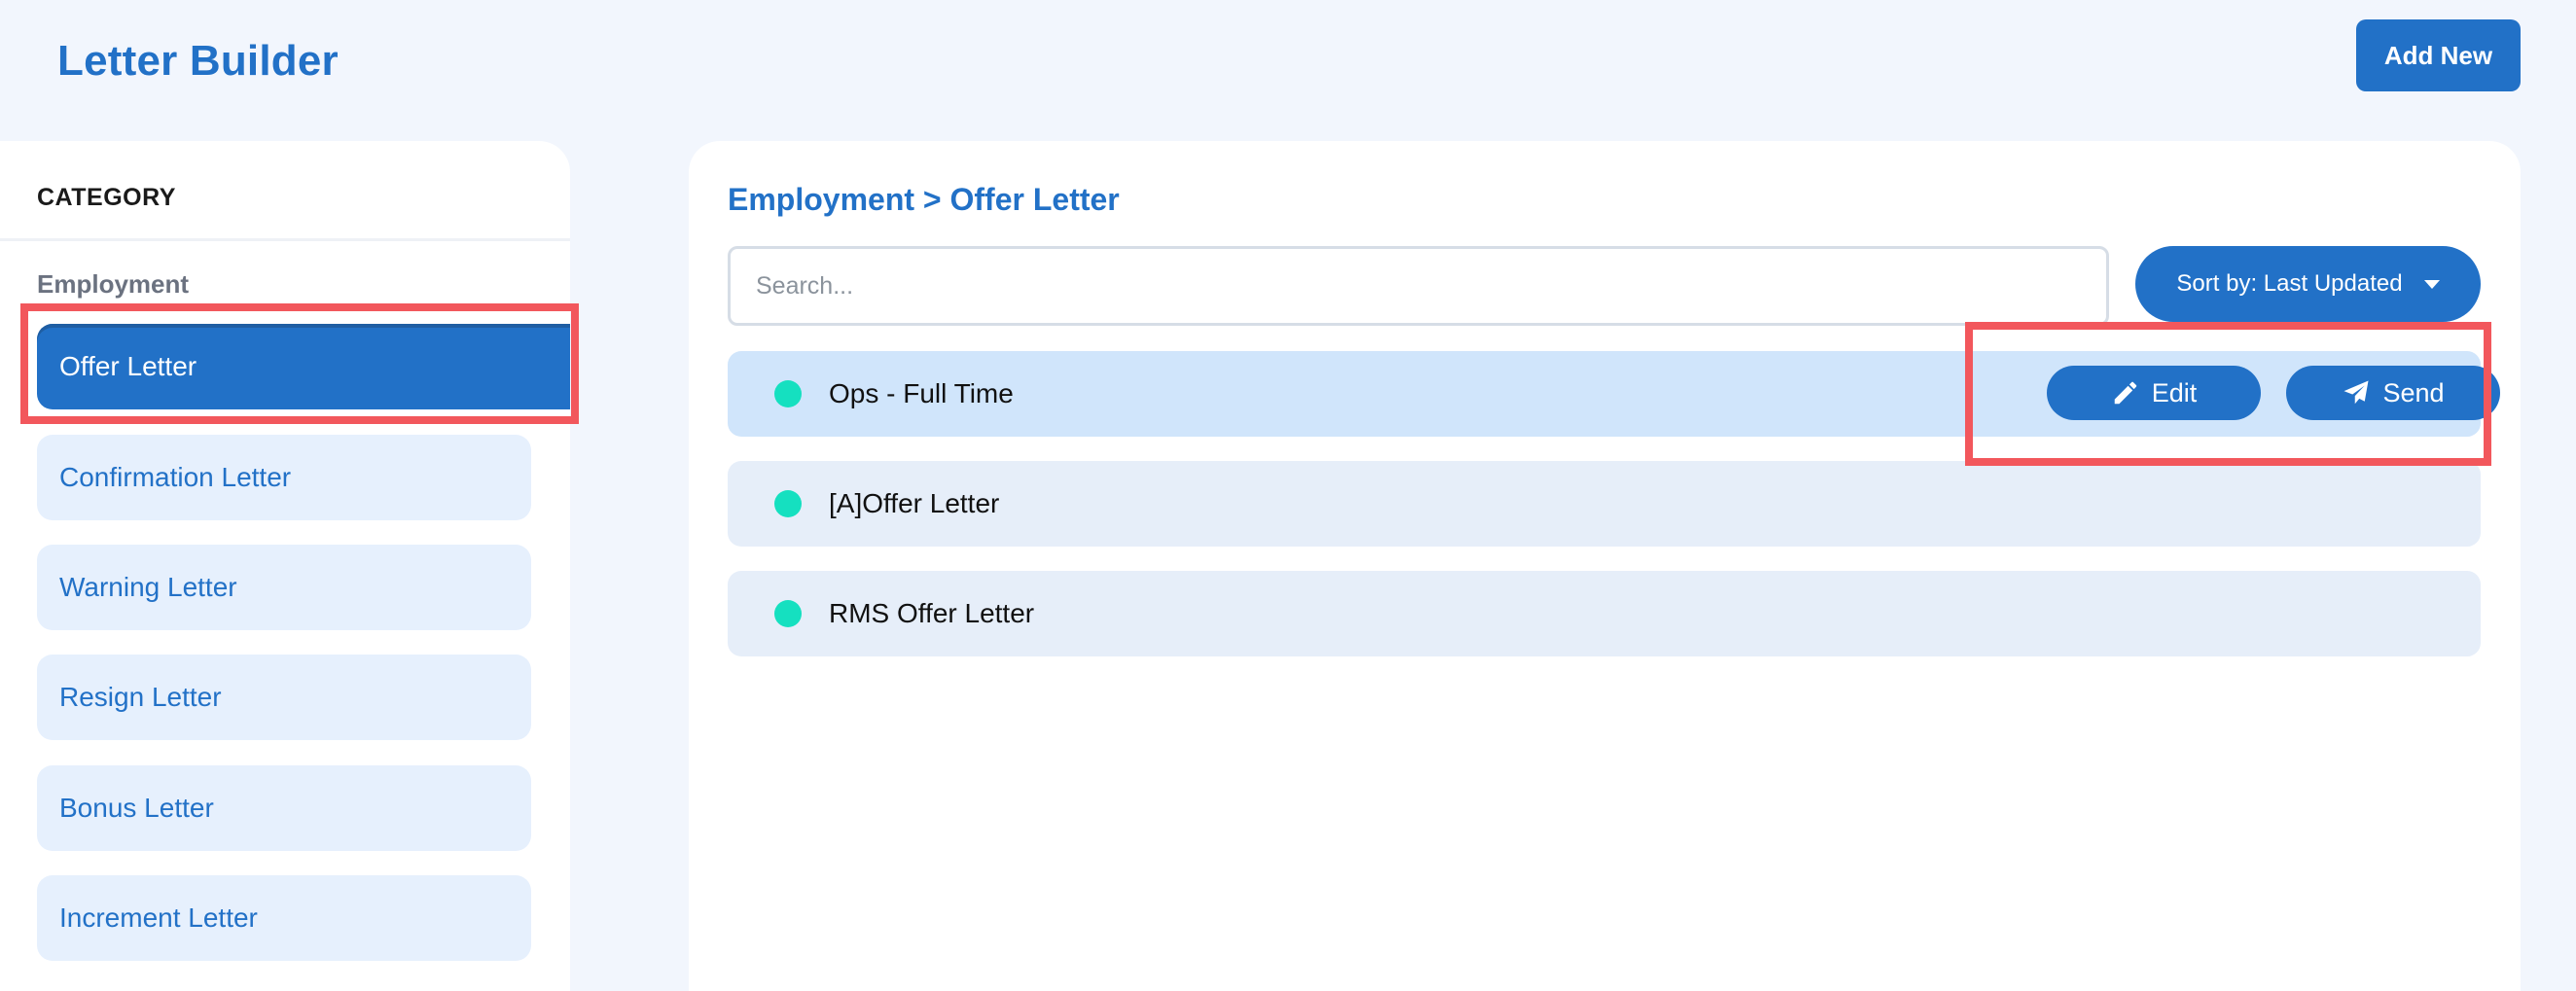 The height and width of the screenshot is (991, 2576). I want to click on sidebar-item-confirmation-letter: Confirmation Letter, so click(284, 477).